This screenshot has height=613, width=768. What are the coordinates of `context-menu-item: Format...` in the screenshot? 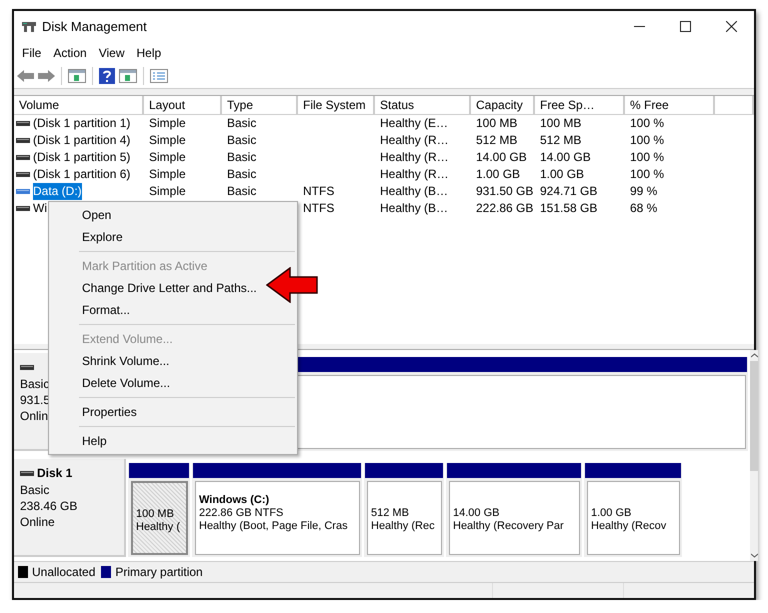 It's located at (89, 310).